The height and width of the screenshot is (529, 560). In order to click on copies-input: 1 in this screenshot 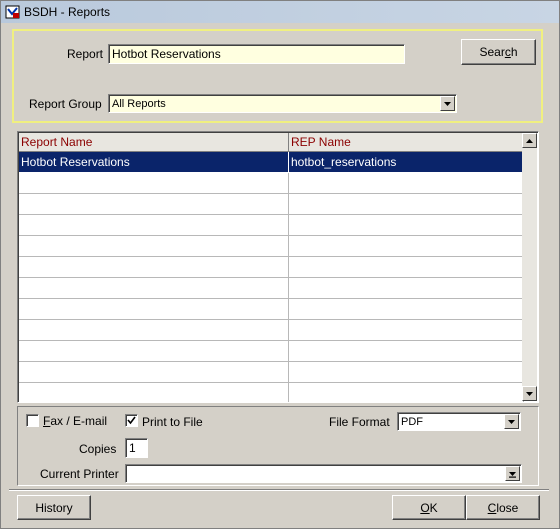, I will do `click(136, 448)`.